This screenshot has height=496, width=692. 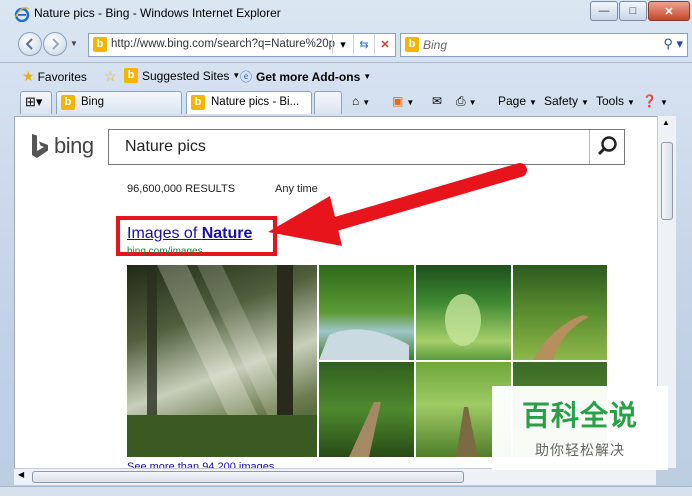 What do you see at coordinates (560, 312) in the screenshot?
I see `image-park-path` at bounding box center [560, 312].